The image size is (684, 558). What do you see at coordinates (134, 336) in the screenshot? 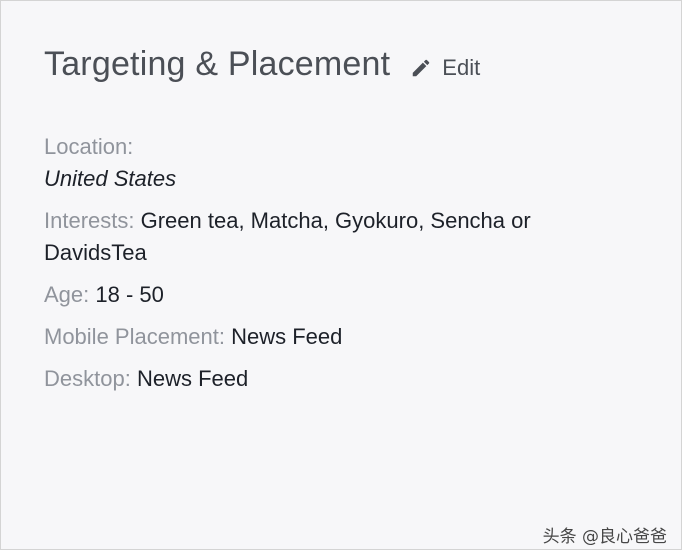
I see `mobile-placement-label: Mobile Placement:` at bounding box center [134, 336].